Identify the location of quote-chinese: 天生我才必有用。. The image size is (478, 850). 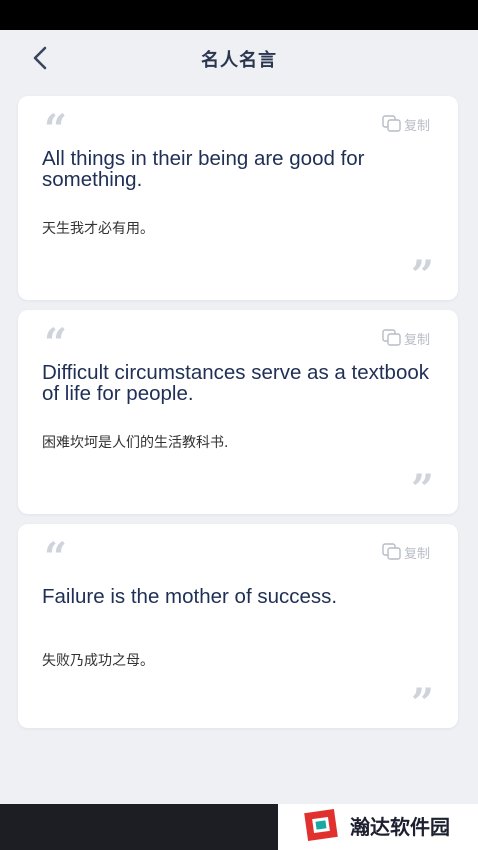
(98, 229).